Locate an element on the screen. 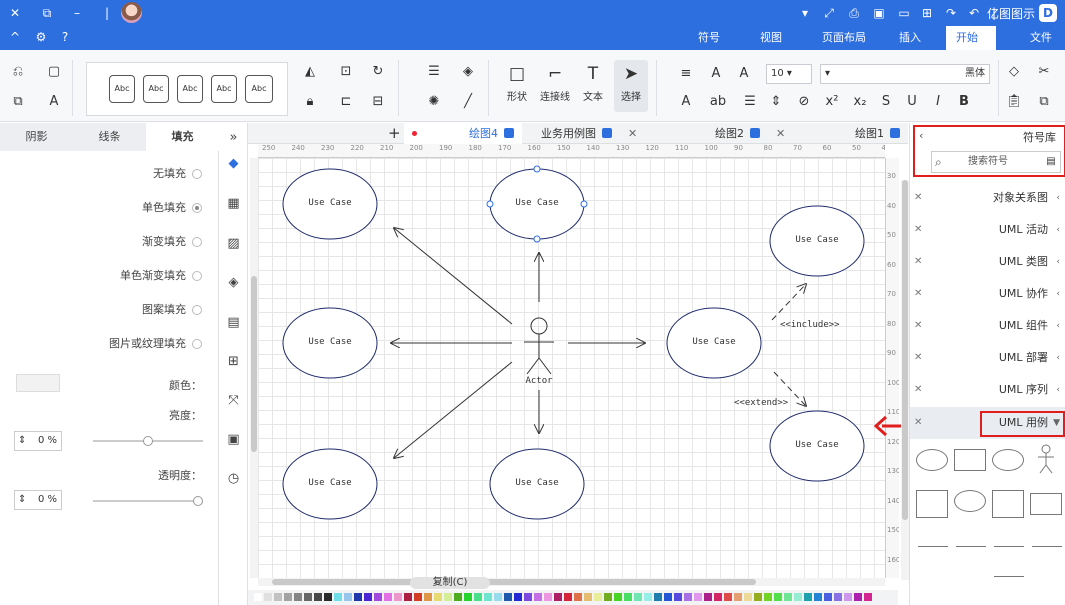 The image size is (1065, 605). fill-option-pattern: 图案填充 is located at coordinates (172, 310).